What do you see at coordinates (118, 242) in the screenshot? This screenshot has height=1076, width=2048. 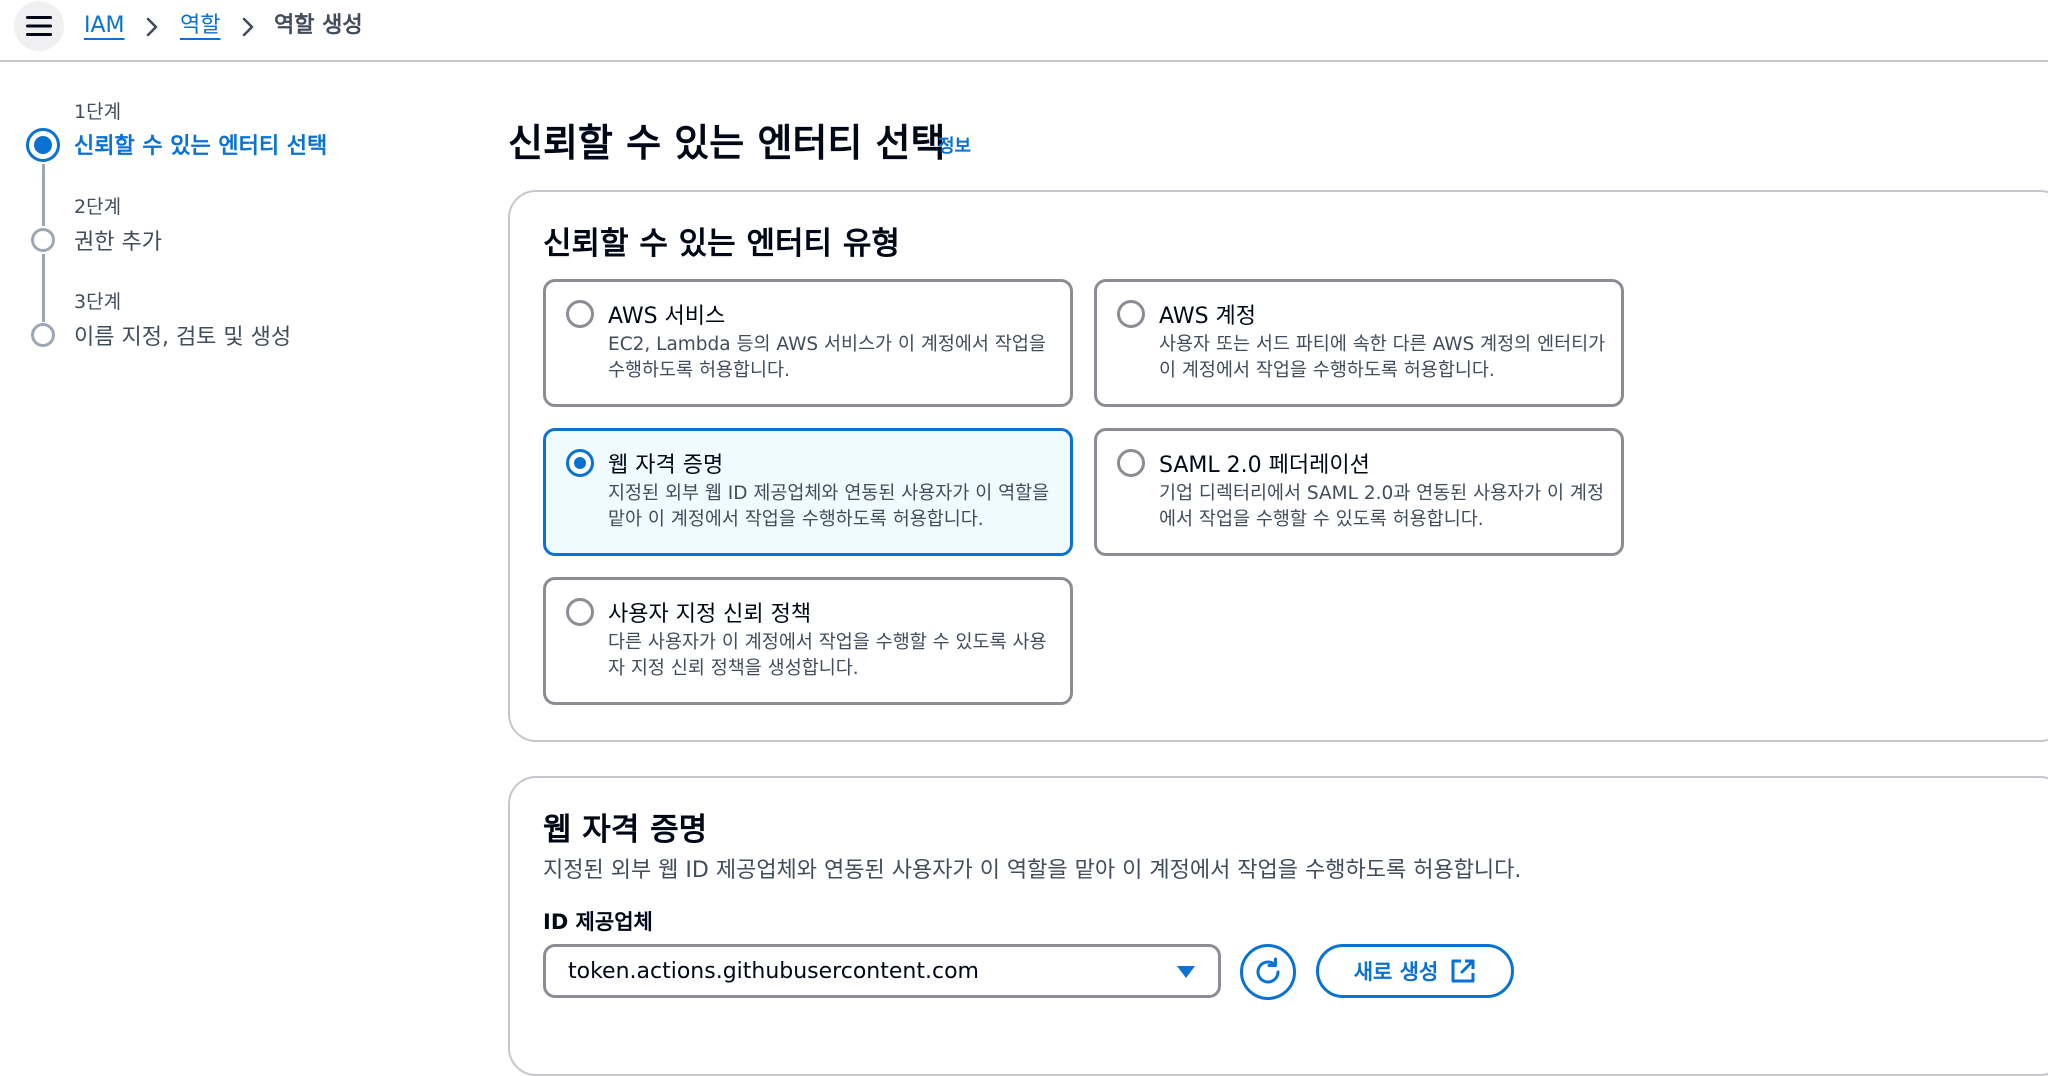 I see `step-2-title: 권한 추가` at bounding box center [118, 242].